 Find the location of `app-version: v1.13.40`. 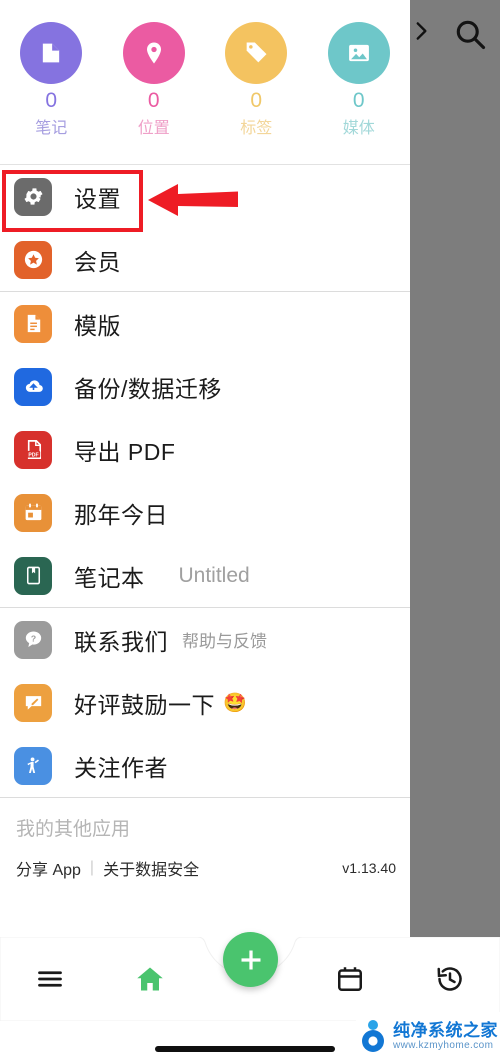

app-version: v1.13.40 is located at coordinates (369, 868).